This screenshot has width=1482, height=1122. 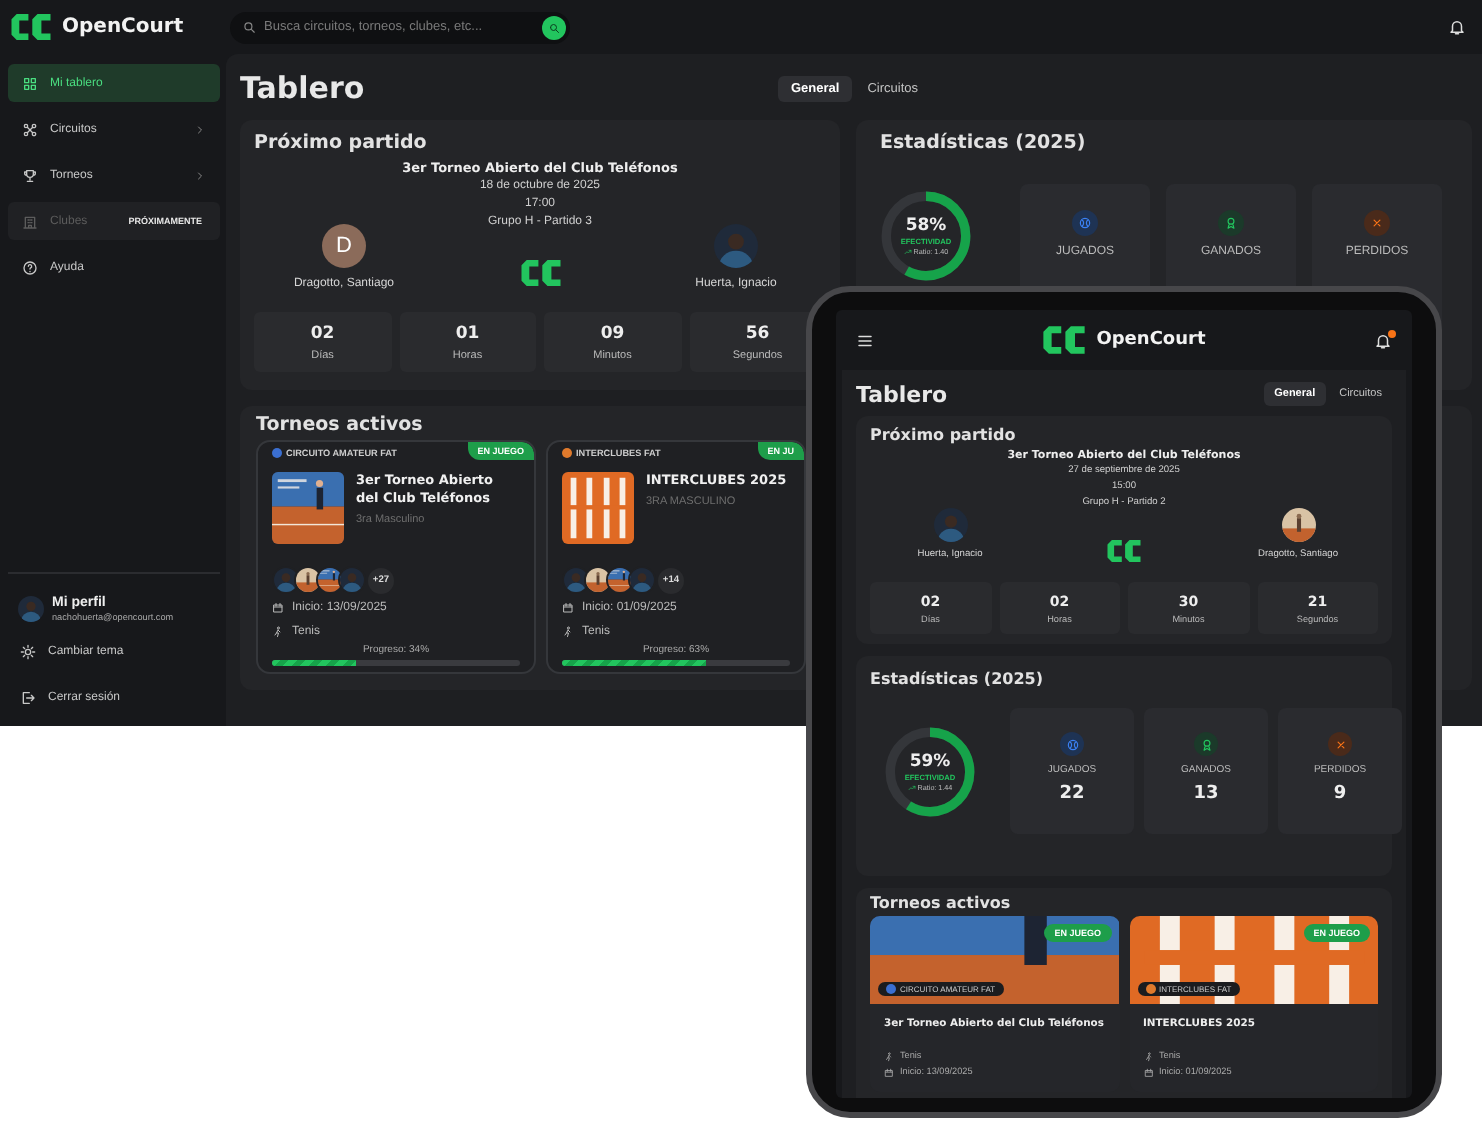 What do you see at coordinates (28, 698) in the screenshot?
I see `logout-icon` at bounding box center [28, 698].